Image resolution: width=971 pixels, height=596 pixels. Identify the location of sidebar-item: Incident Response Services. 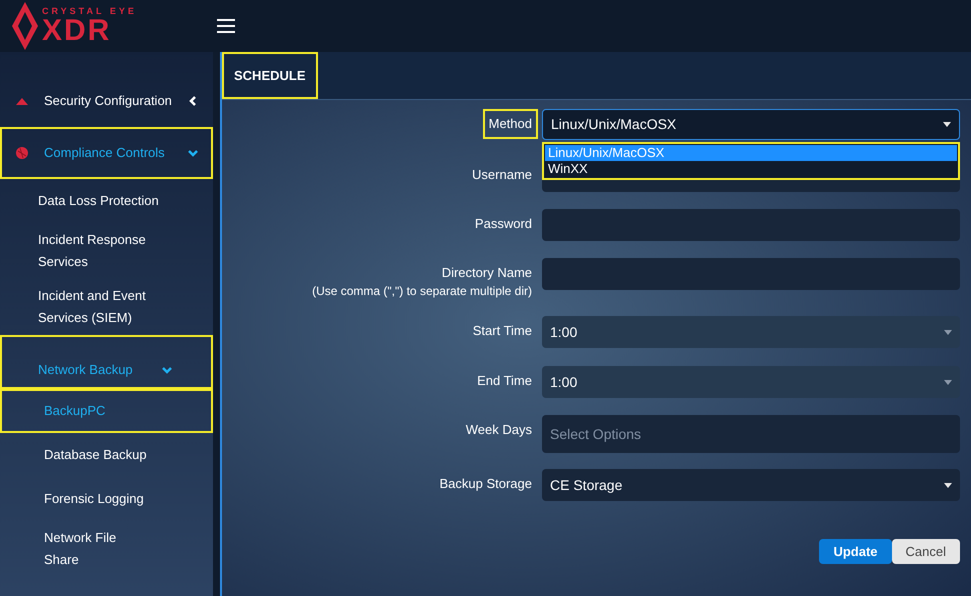
(106, 251).